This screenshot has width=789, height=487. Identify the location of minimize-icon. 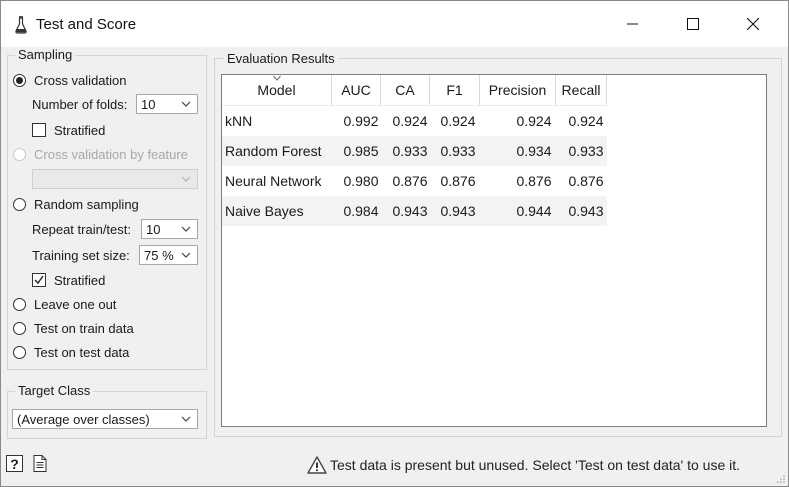
(632, 24).